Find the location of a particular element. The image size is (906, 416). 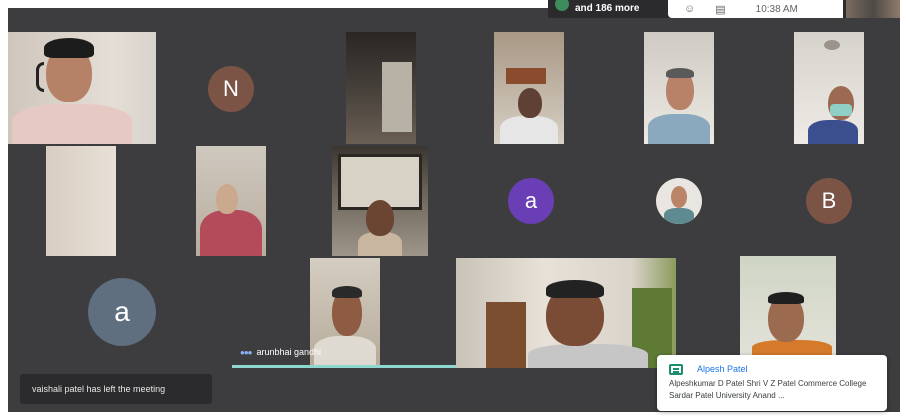

speaker-name: arunbhai gandhi is located at coordinates (289, 352).